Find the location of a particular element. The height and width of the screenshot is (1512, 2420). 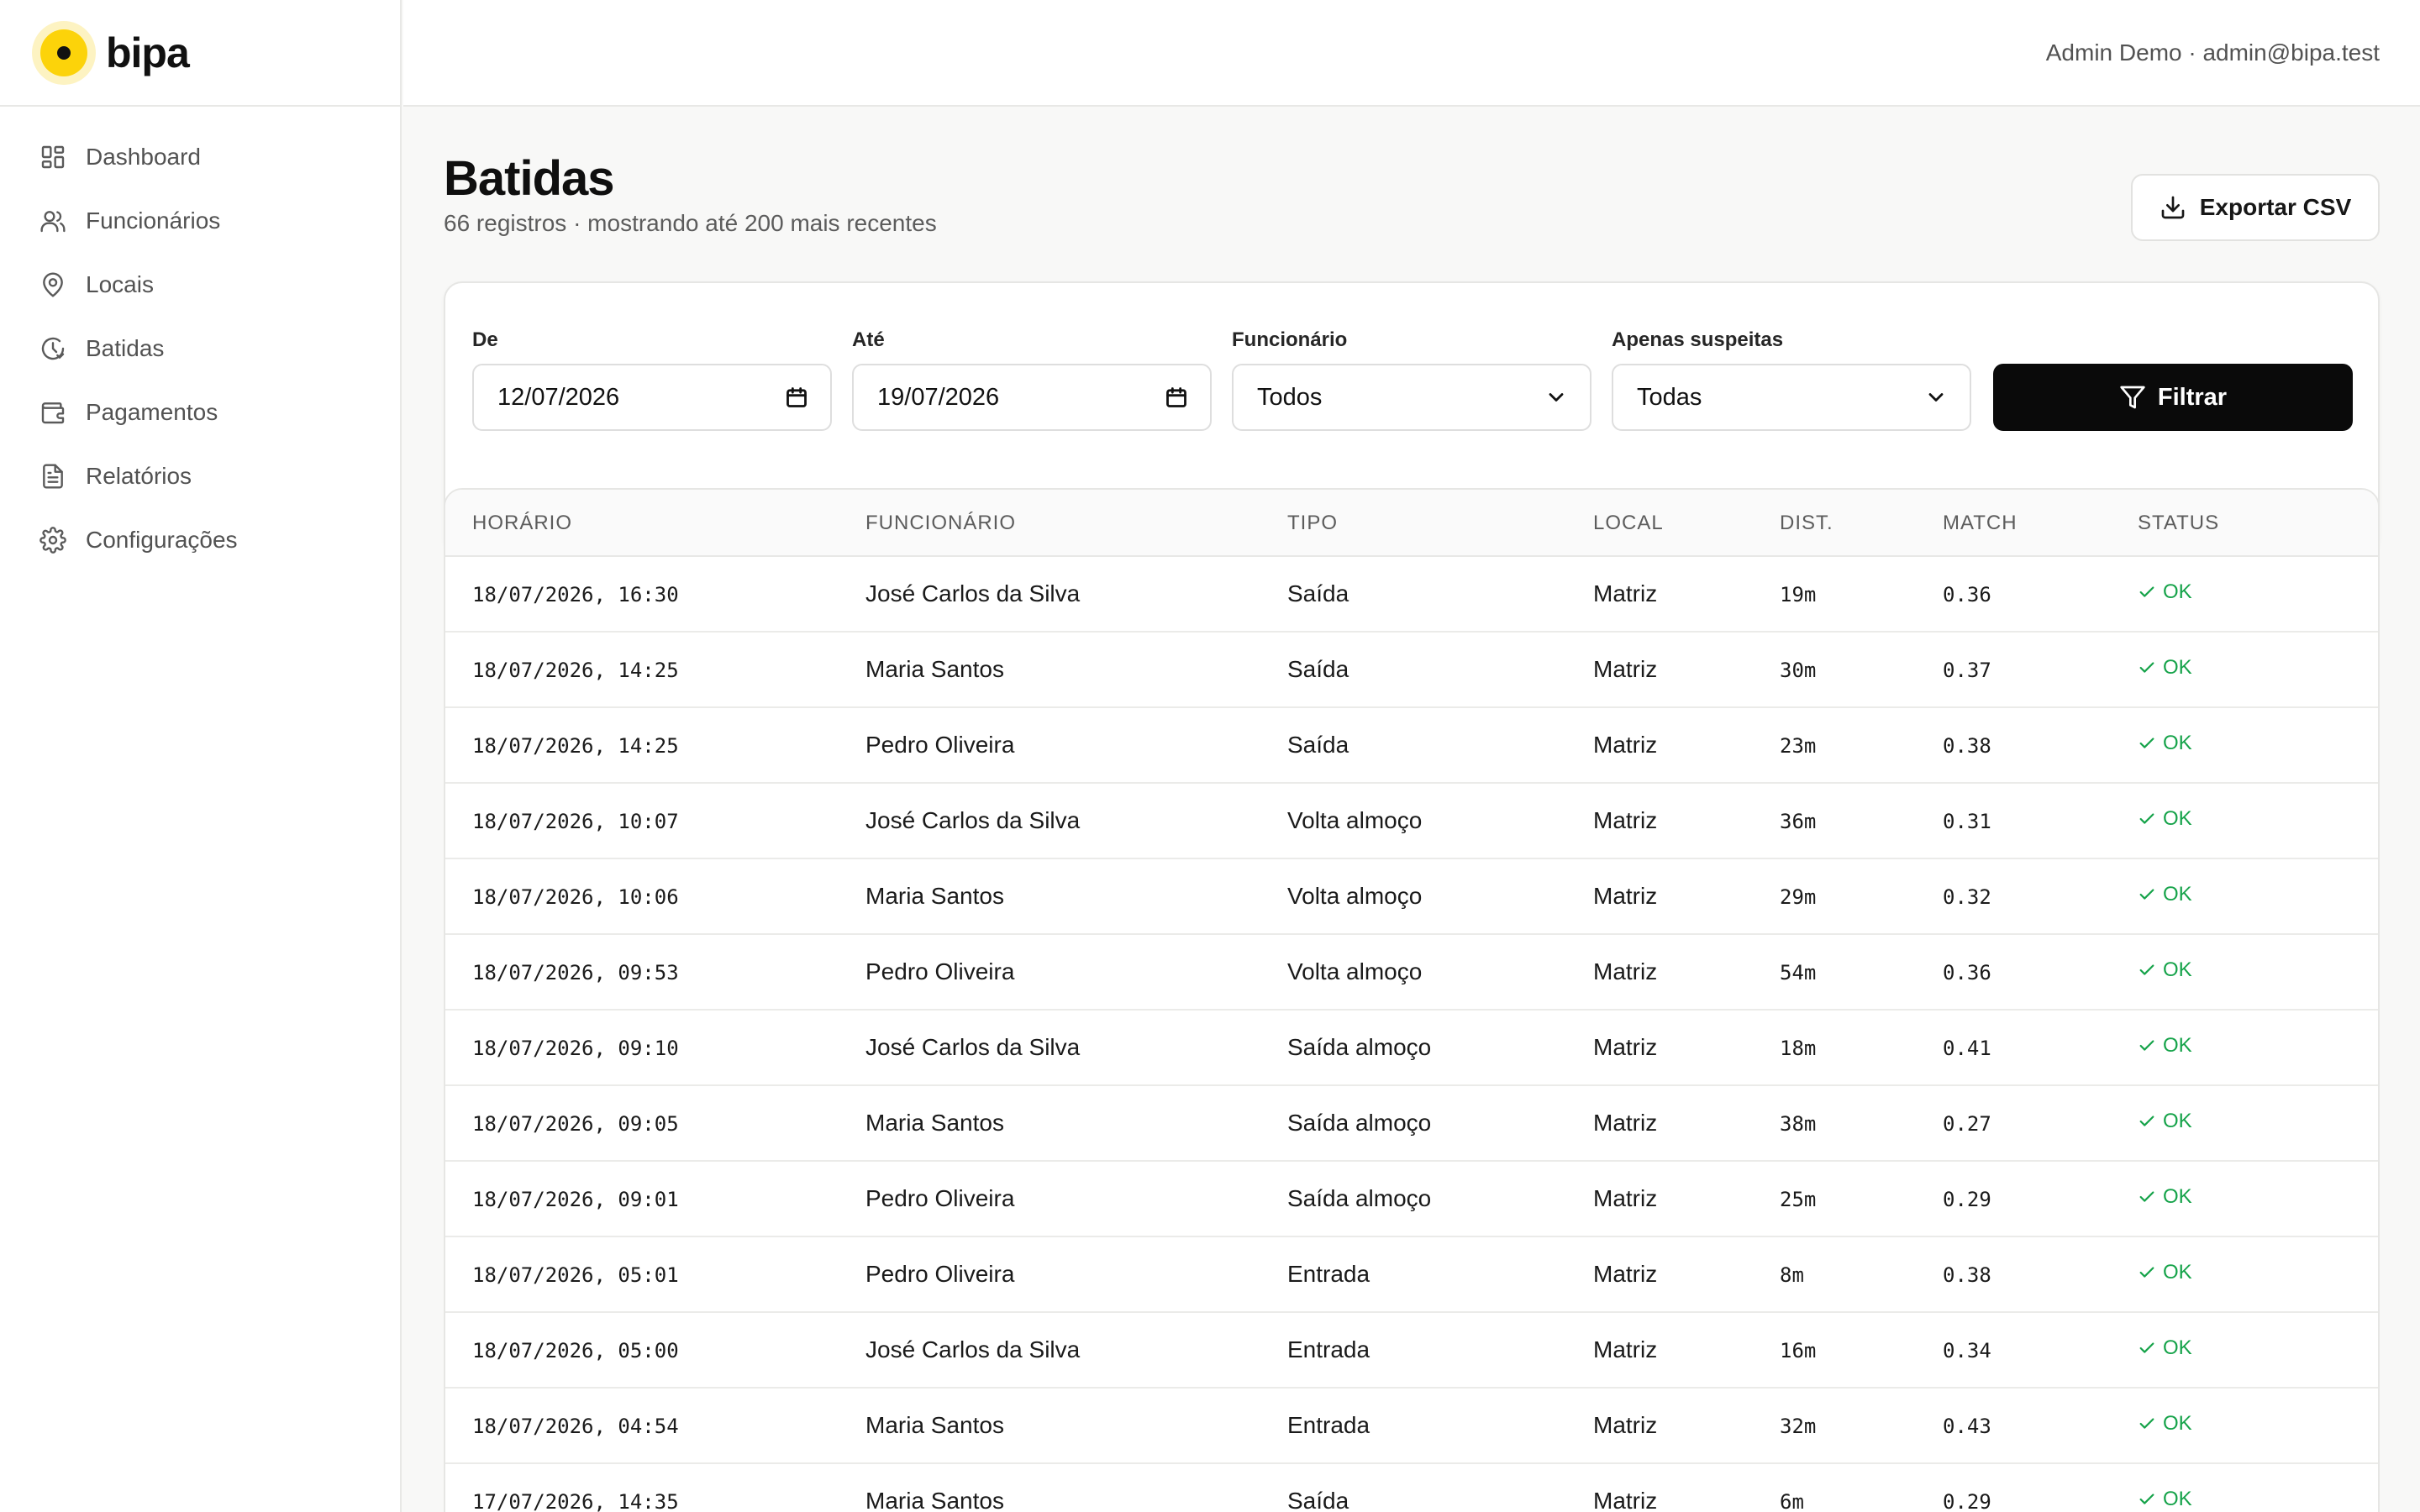

sidebar-item-configuracoes: Configurações is located at coordinates (203, 540).